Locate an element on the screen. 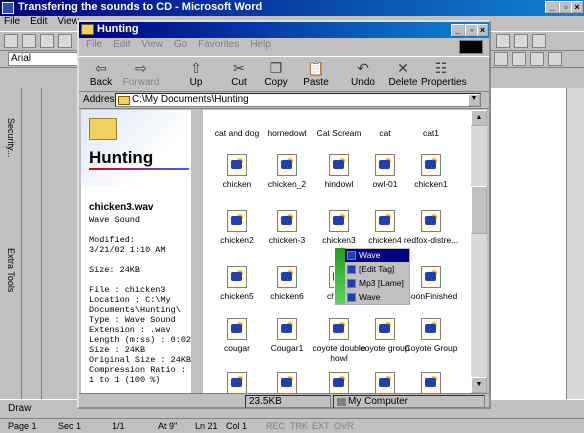 This screenshot has width=584, height=433. file-name: chicken-3 is located at coordinates (287, 240).